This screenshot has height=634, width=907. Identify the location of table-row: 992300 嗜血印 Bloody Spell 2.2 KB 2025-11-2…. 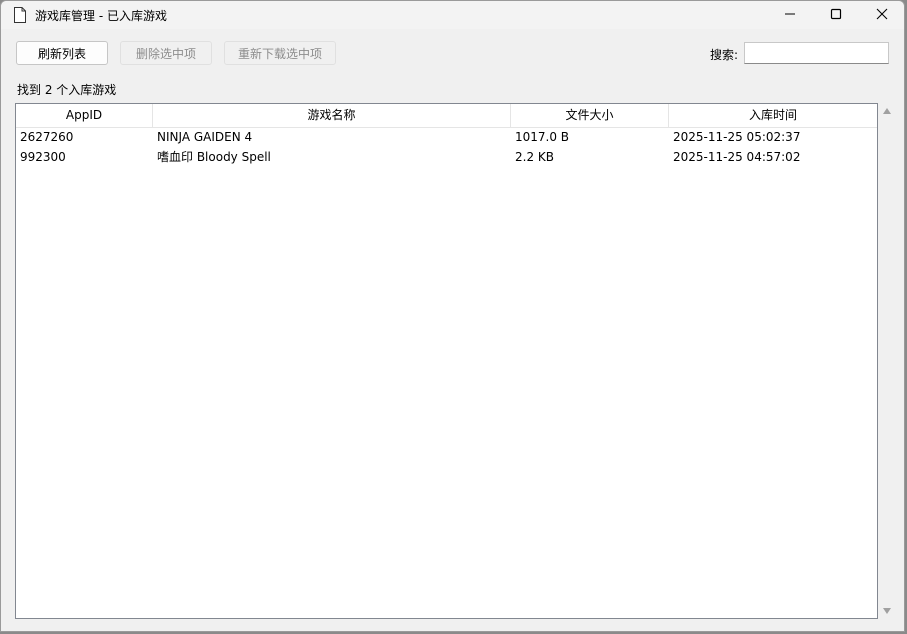
(446, 157).